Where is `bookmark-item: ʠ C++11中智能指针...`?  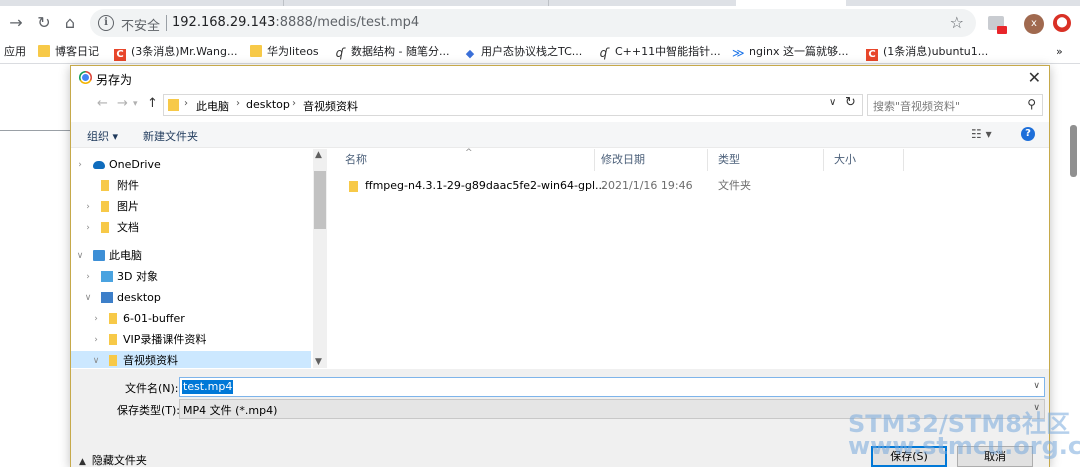 bookmark-item: ʠ C++11中智能指针... is located at coordinates (659, 52).